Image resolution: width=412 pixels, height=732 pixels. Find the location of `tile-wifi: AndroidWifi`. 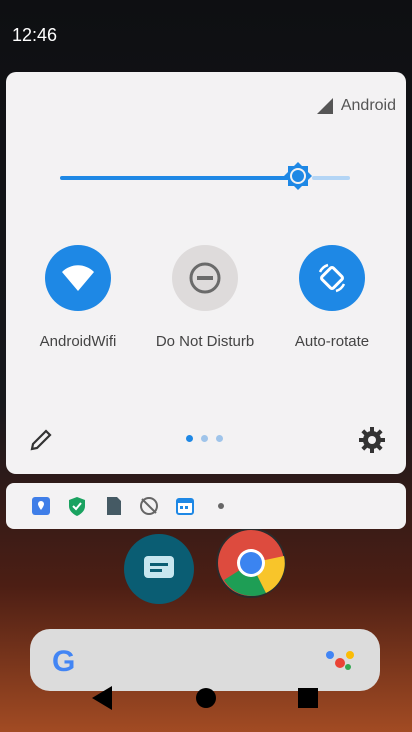

tile-wifi: AndroidWifi is located at coordinates (78, 297).